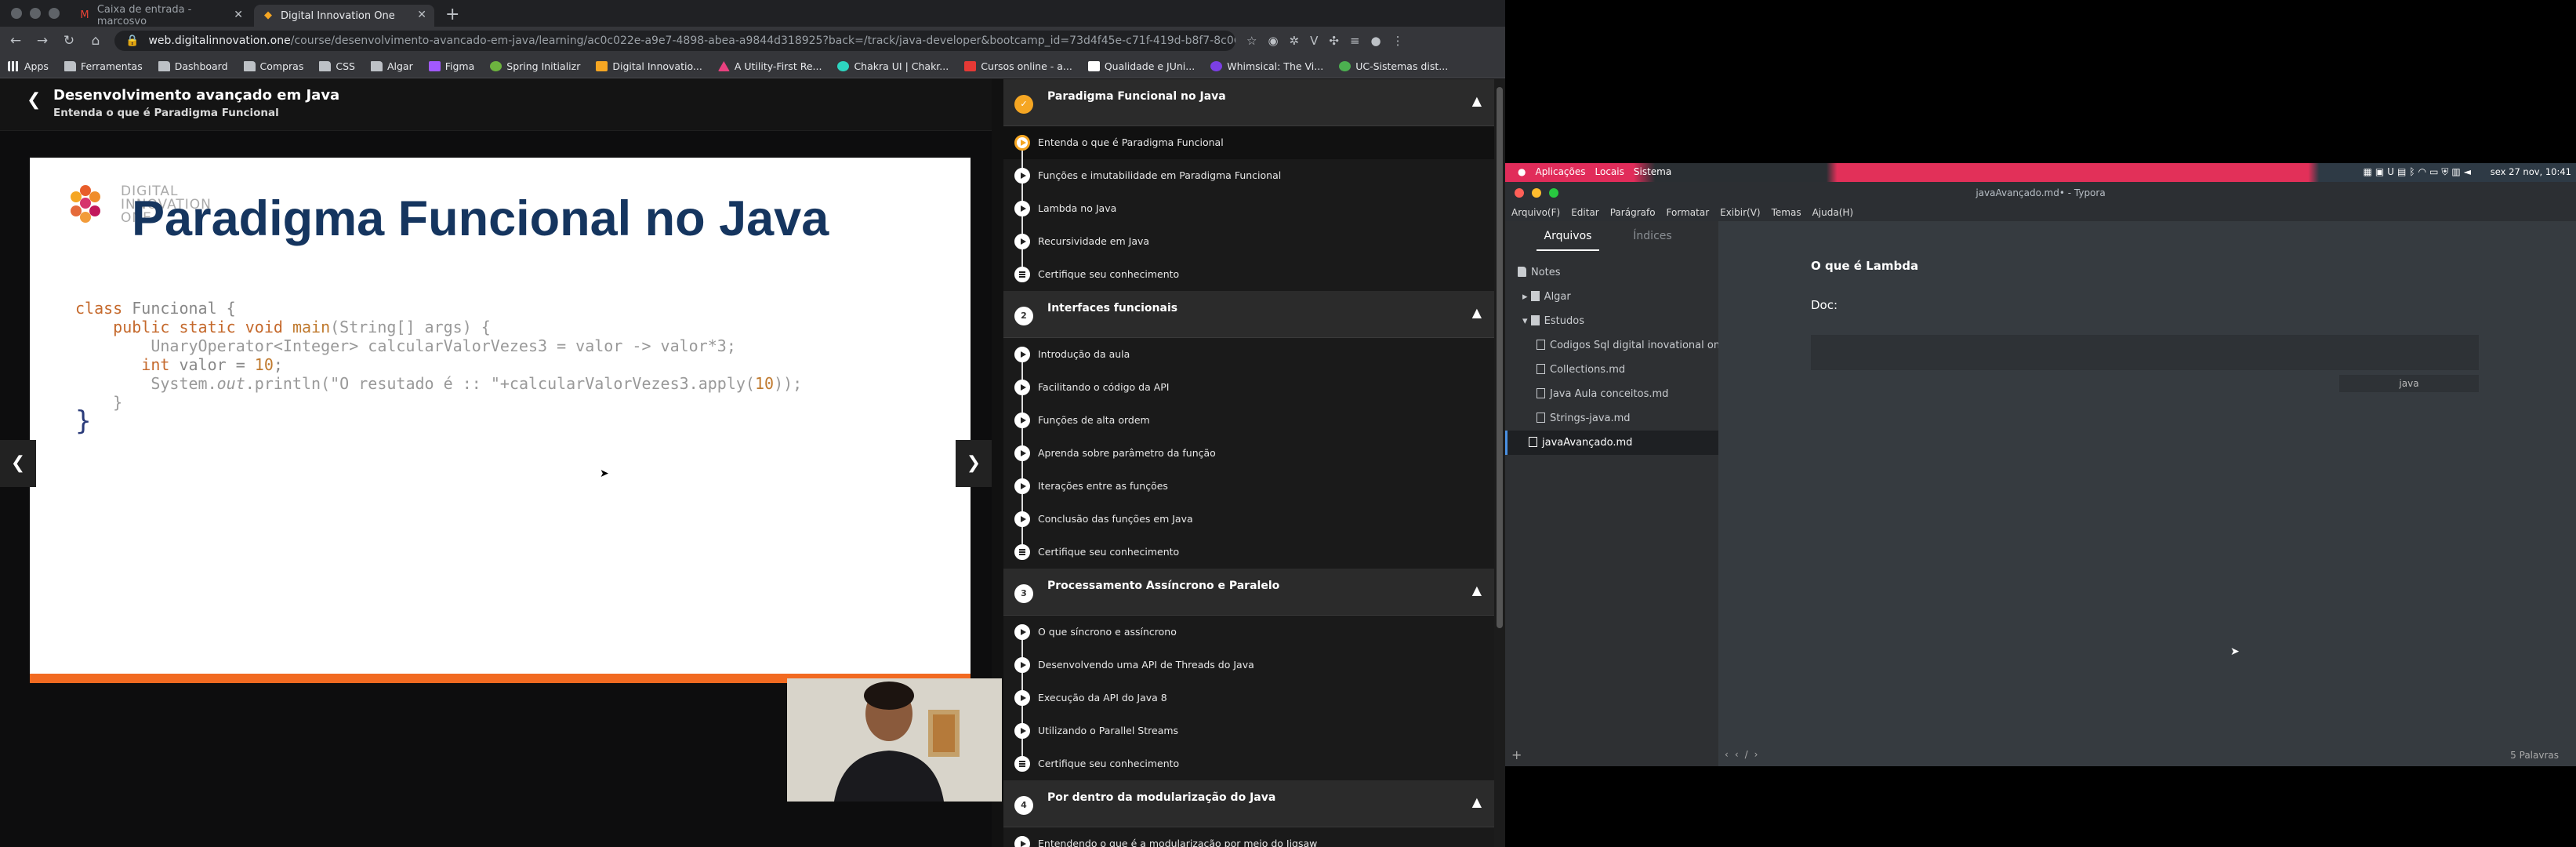 This screenshot has width=2576, height=847. What do you see at coordinates (2469, 171) in the screenshot?
I see `volume-icon: ◄` at bounding box center [2469, 171].